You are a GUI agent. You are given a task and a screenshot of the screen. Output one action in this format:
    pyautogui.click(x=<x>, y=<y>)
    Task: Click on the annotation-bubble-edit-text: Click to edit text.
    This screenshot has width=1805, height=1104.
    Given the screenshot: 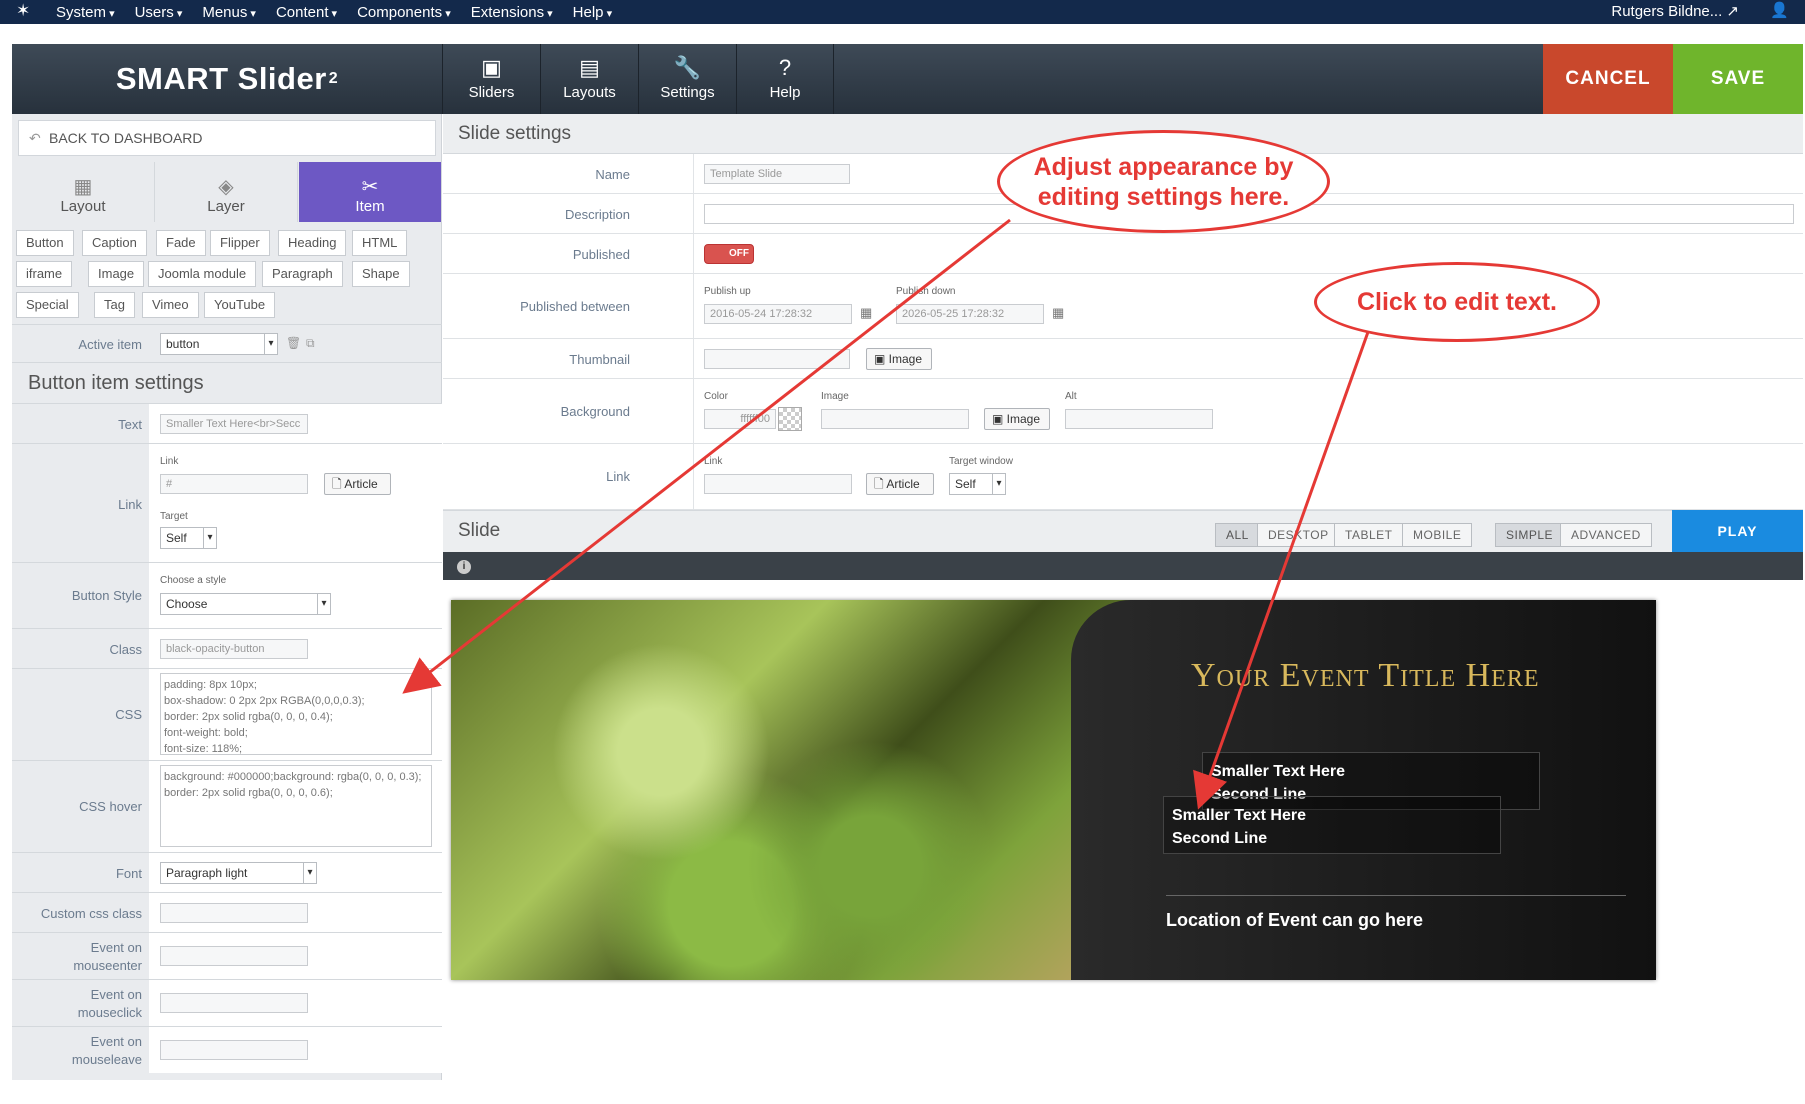 What is the action you would take?
    pyautogui.click(x=1457, y=302)
    